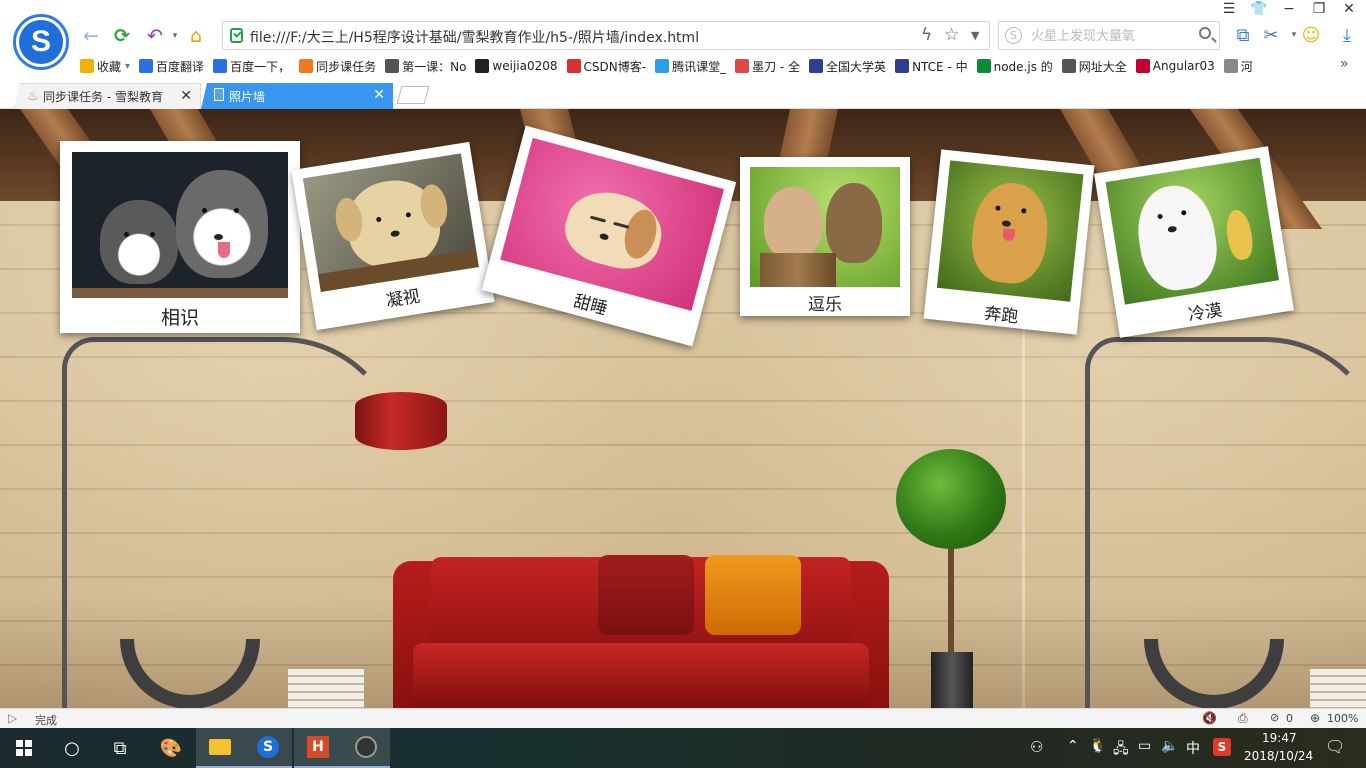  Describe the element at coordinates (268, 748) in the screenshot. I see `sogou-browser-taskbar-icon: S` at that location.